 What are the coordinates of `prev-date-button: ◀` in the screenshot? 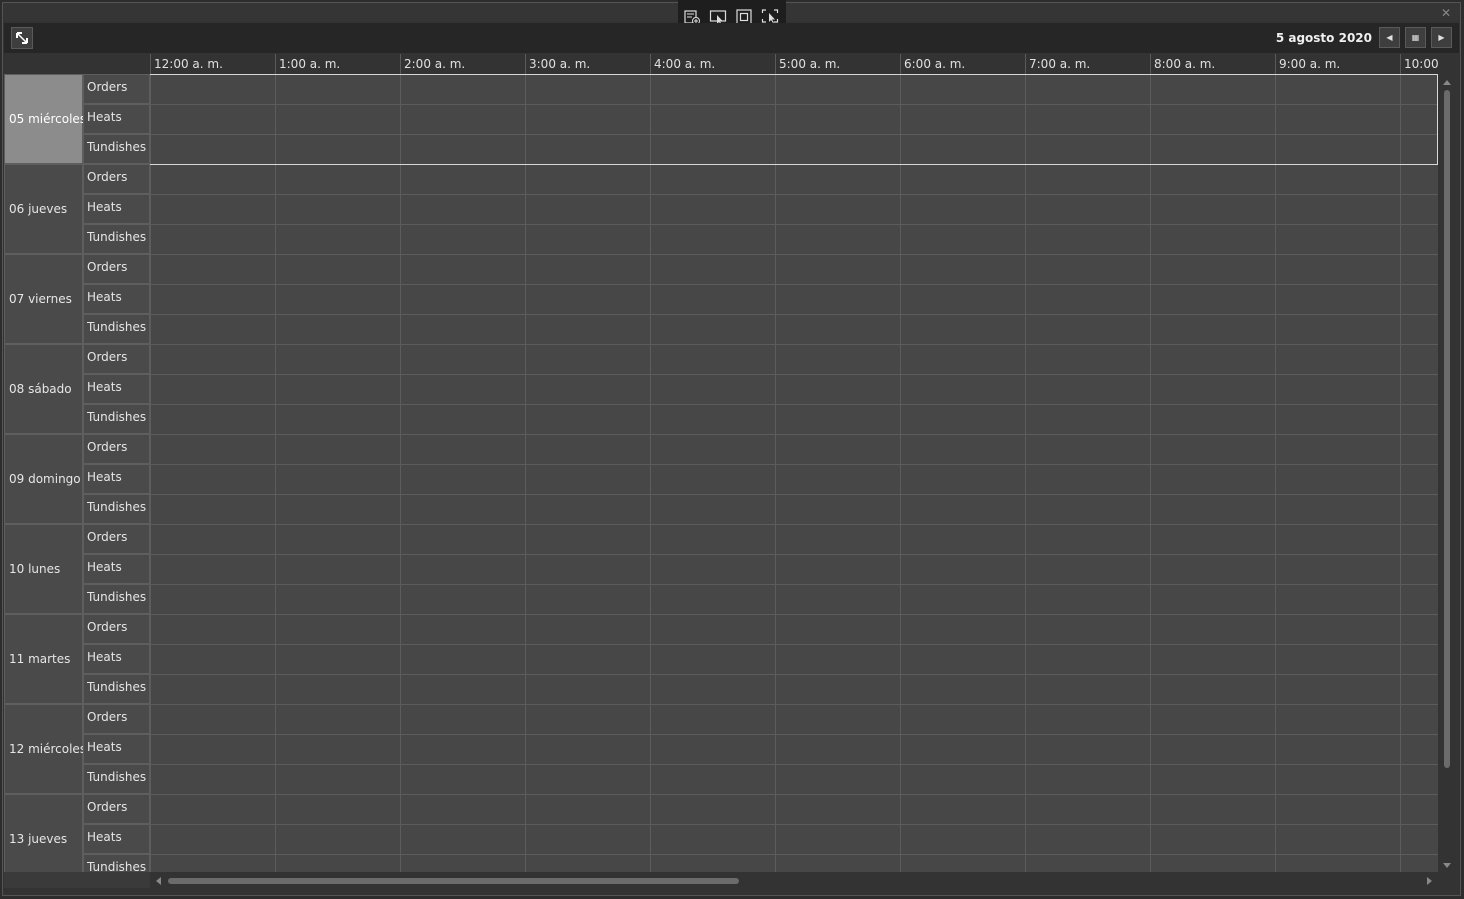 It's located at (1389, 37).